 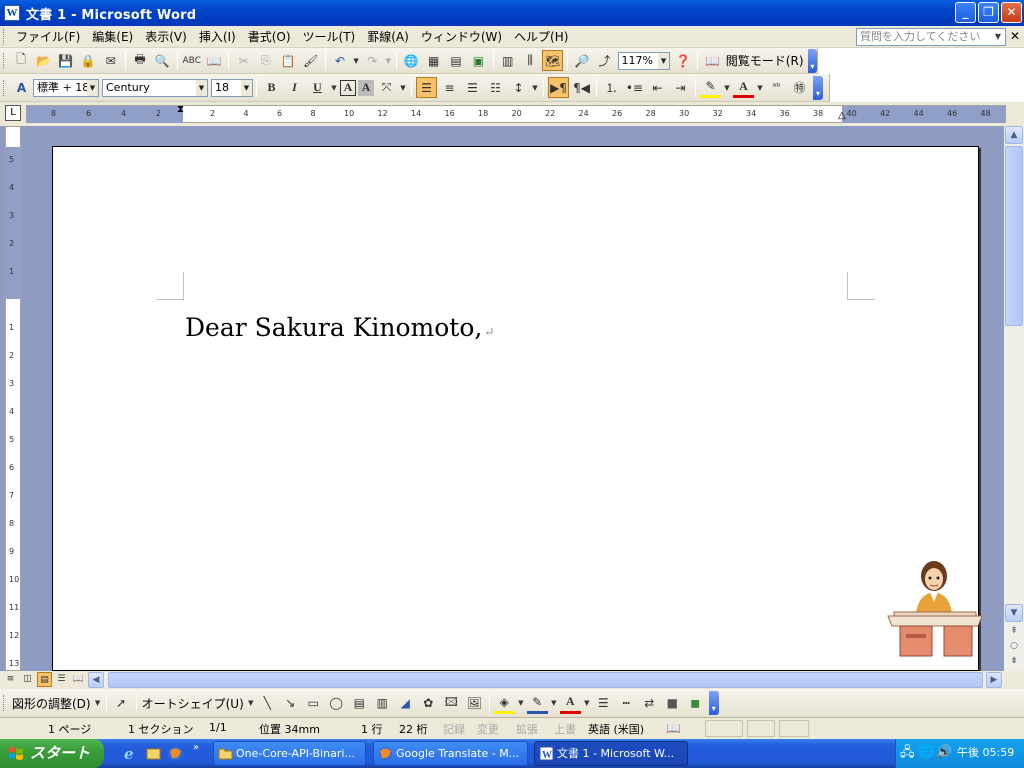 What do you see at coordinates (382, 703) in the screenshot?
I see `vertical-text-box-icon: ▥` at bounding box center [382, 703].